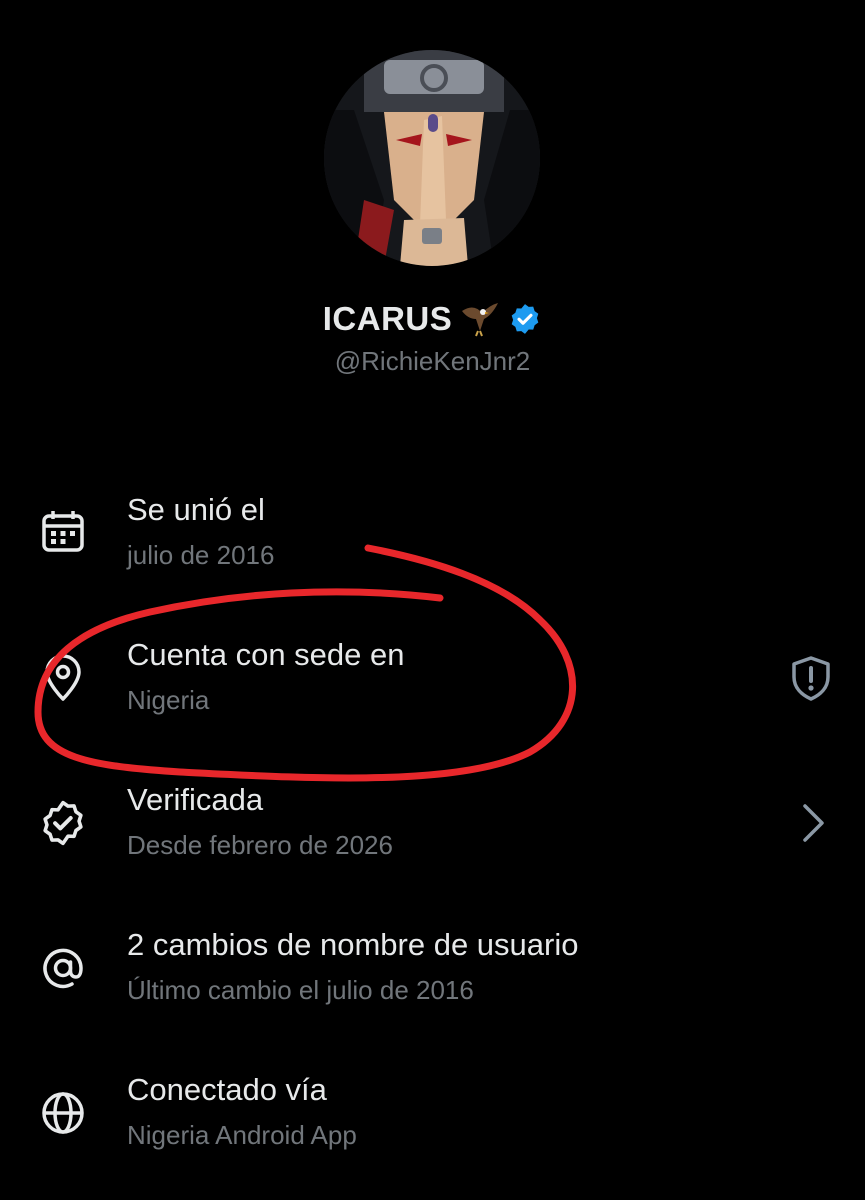 This screenshot has width=865, height=1200. I want to click on row-title: Conectado vía, so click(227, 1089).